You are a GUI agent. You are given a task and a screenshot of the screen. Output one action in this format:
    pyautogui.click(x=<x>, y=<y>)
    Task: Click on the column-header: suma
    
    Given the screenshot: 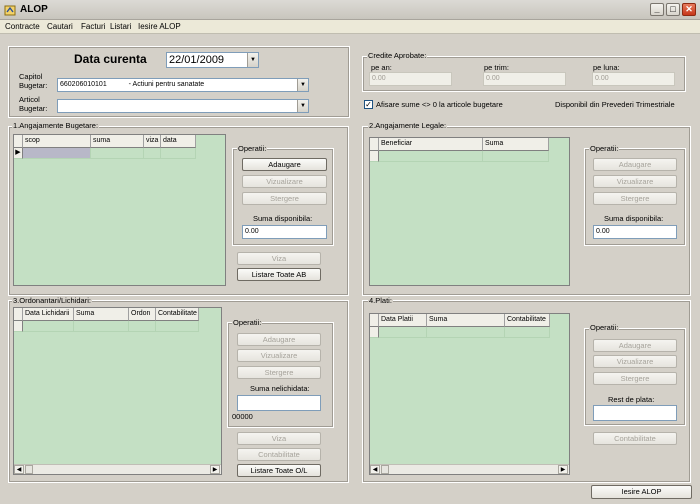 What is the action you would take?
    pyautogui.click(x=117, y=141)
    